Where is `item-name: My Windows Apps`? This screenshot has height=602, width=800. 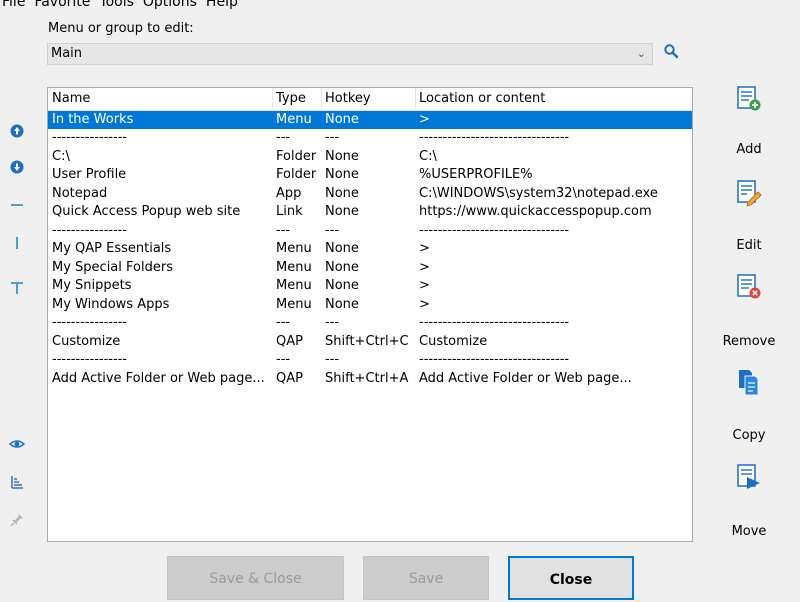 item-name: My Windows Apps is located at coordinates (111, 304).